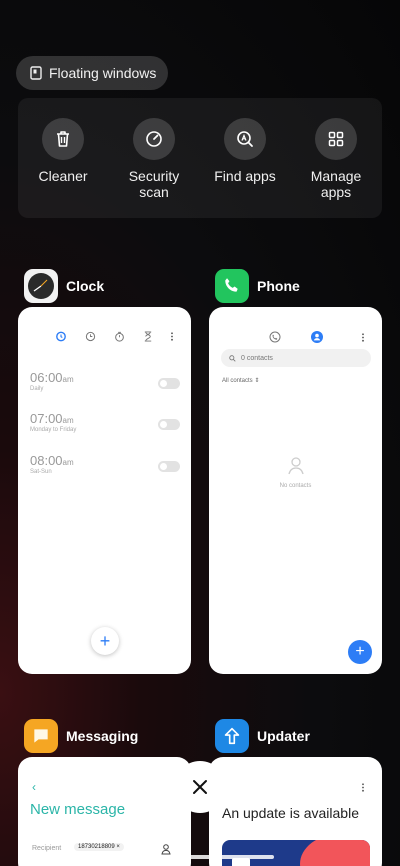 The image size is (400, 866). Describe the element at coordinates (336, 139) in the screenshot. I see `grid-icon` at that location.